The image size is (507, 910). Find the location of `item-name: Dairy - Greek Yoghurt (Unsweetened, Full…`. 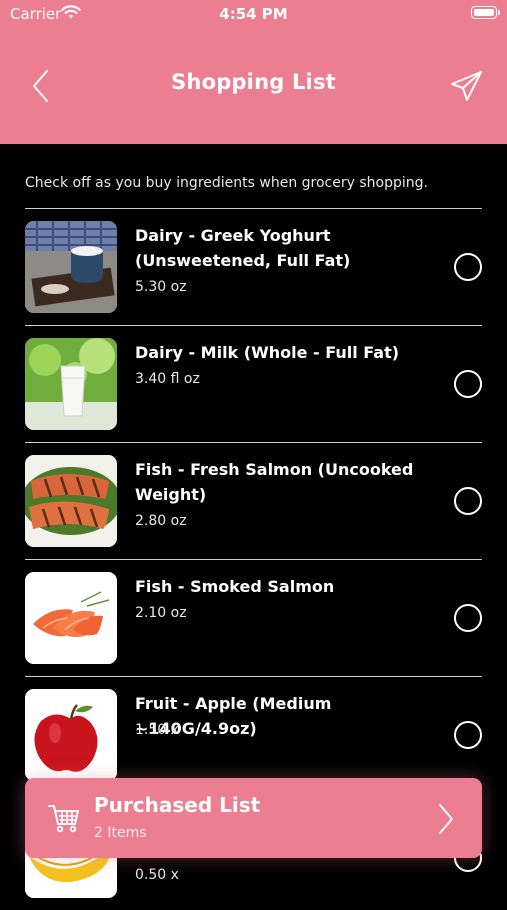

item-name: Dairy - Greek Yoghurt (Unsweetened, Full… is located at coordinates (243, 248).